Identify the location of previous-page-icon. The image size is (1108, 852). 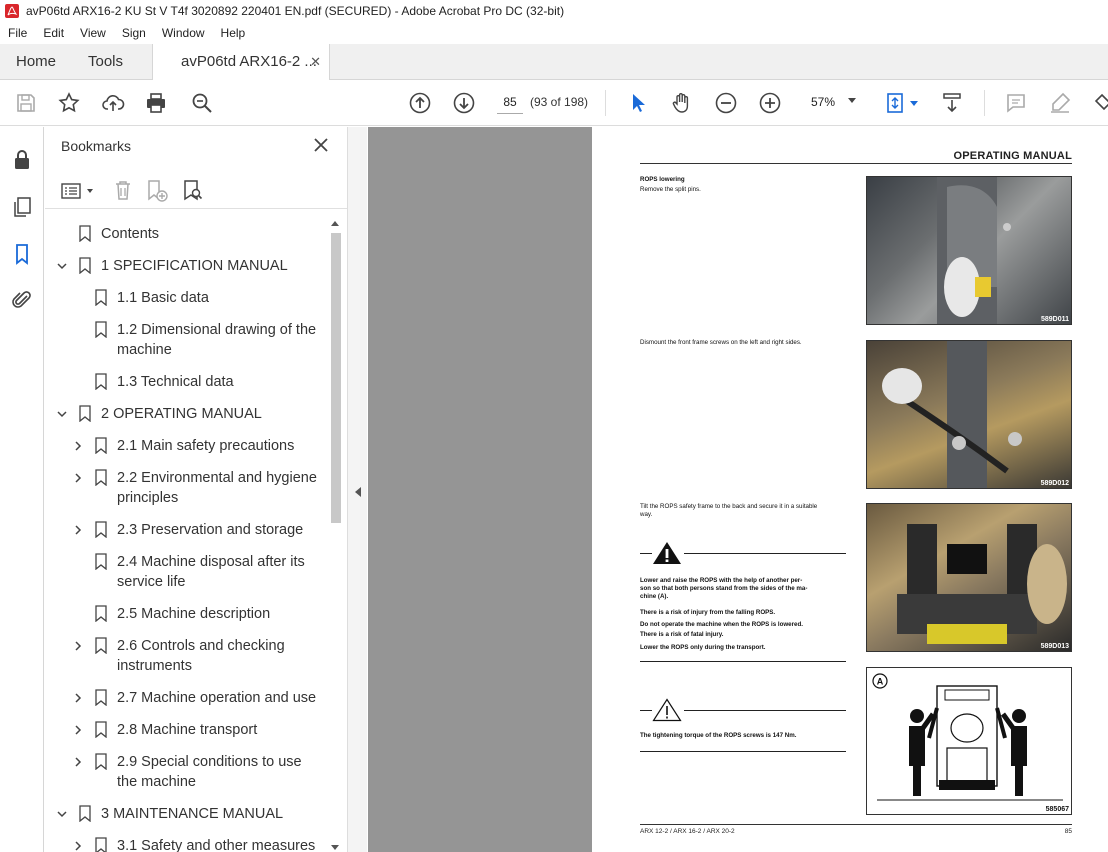
(420, 103).